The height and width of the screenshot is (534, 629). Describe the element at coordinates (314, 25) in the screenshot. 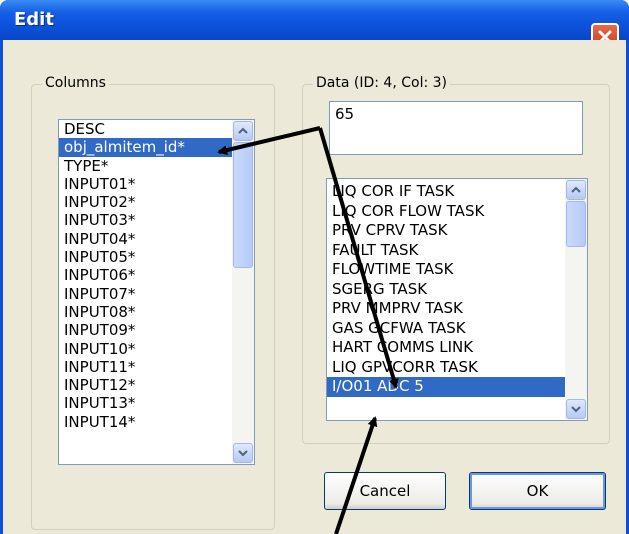

I see `title-bar: Edit` at that location.